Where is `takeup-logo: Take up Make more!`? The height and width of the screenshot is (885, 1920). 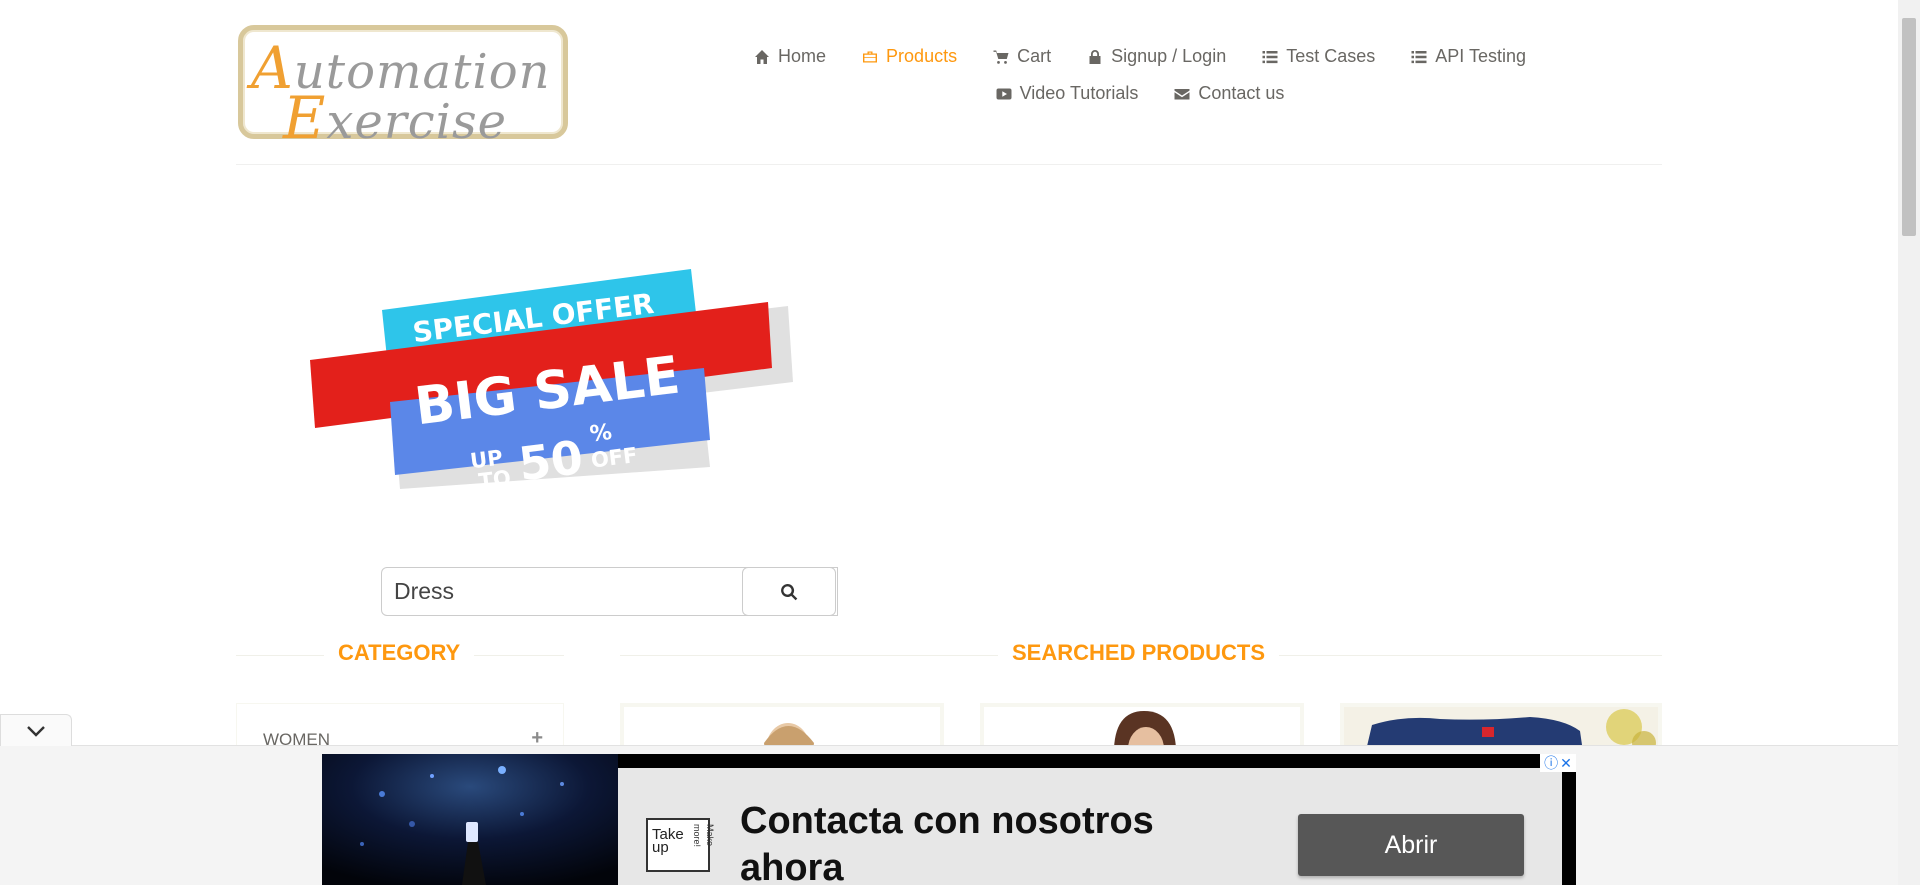 takeup-logo: Take up Make more! is located at coordinates (680, 845).